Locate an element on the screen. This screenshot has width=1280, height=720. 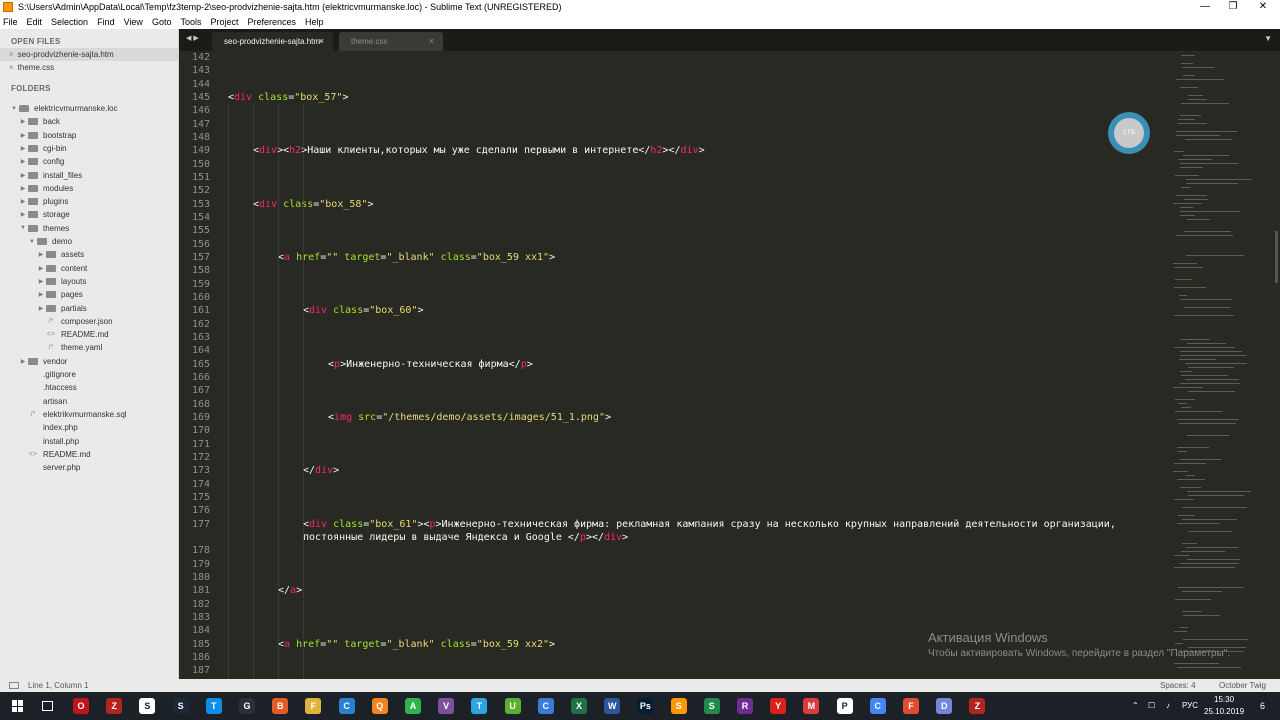
telegram-icon: T is located at coordinates (479, 706).